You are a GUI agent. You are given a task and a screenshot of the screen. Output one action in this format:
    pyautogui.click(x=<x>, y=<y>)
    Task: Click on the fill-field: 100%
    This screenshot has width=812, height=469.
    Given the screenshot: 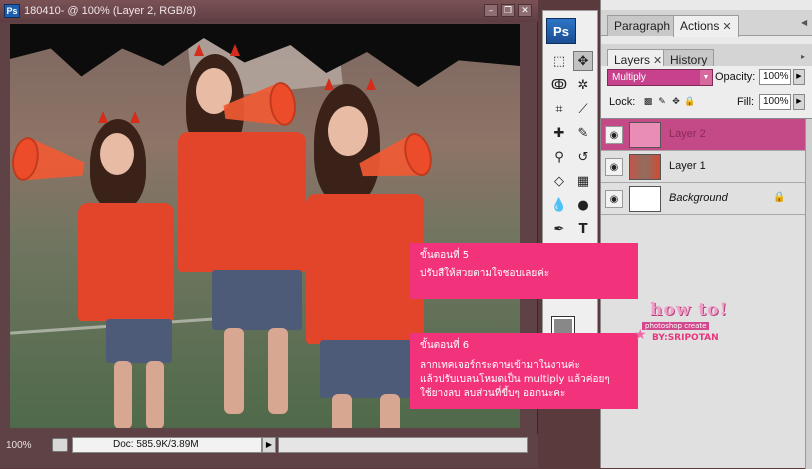 What is the action you would take?
    pyautogui.click(x=775, y=102)
    